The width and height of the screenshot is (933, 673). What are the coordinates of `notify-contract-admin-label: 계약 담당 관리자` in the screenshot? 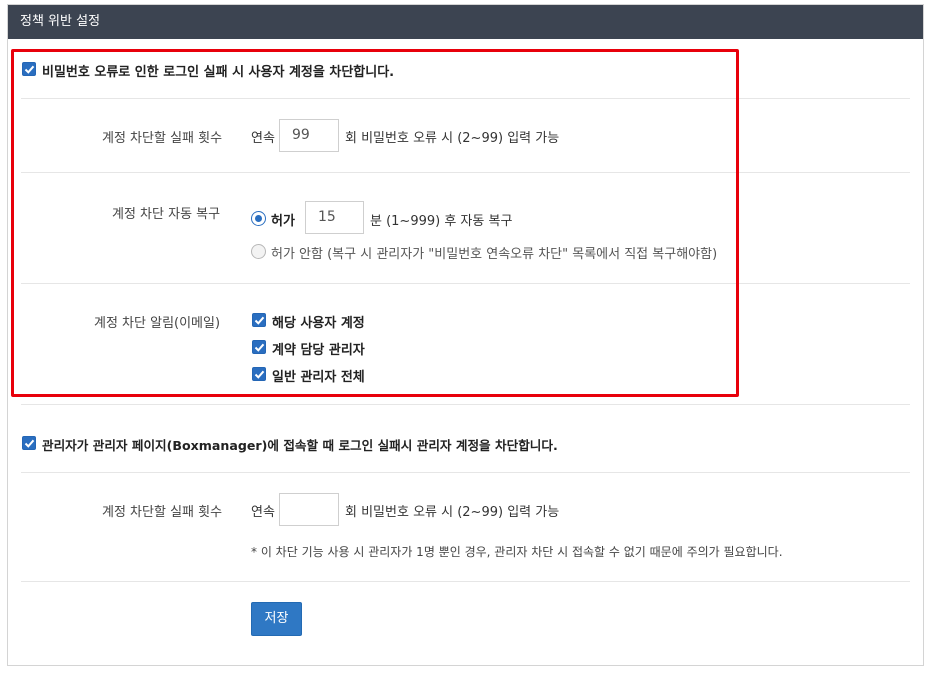 It's located at (318, 348).